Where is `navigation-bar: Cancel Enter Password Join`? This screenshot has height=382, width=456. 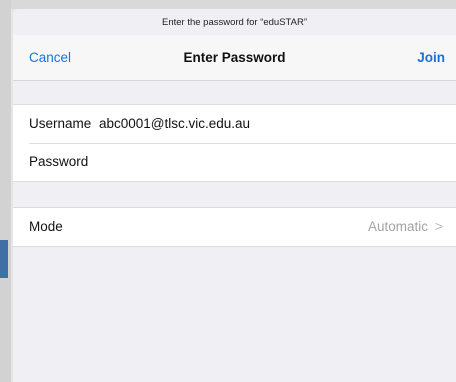
navigation-bar: Cancel Enter Password Join is located at coordinates (234, 58).